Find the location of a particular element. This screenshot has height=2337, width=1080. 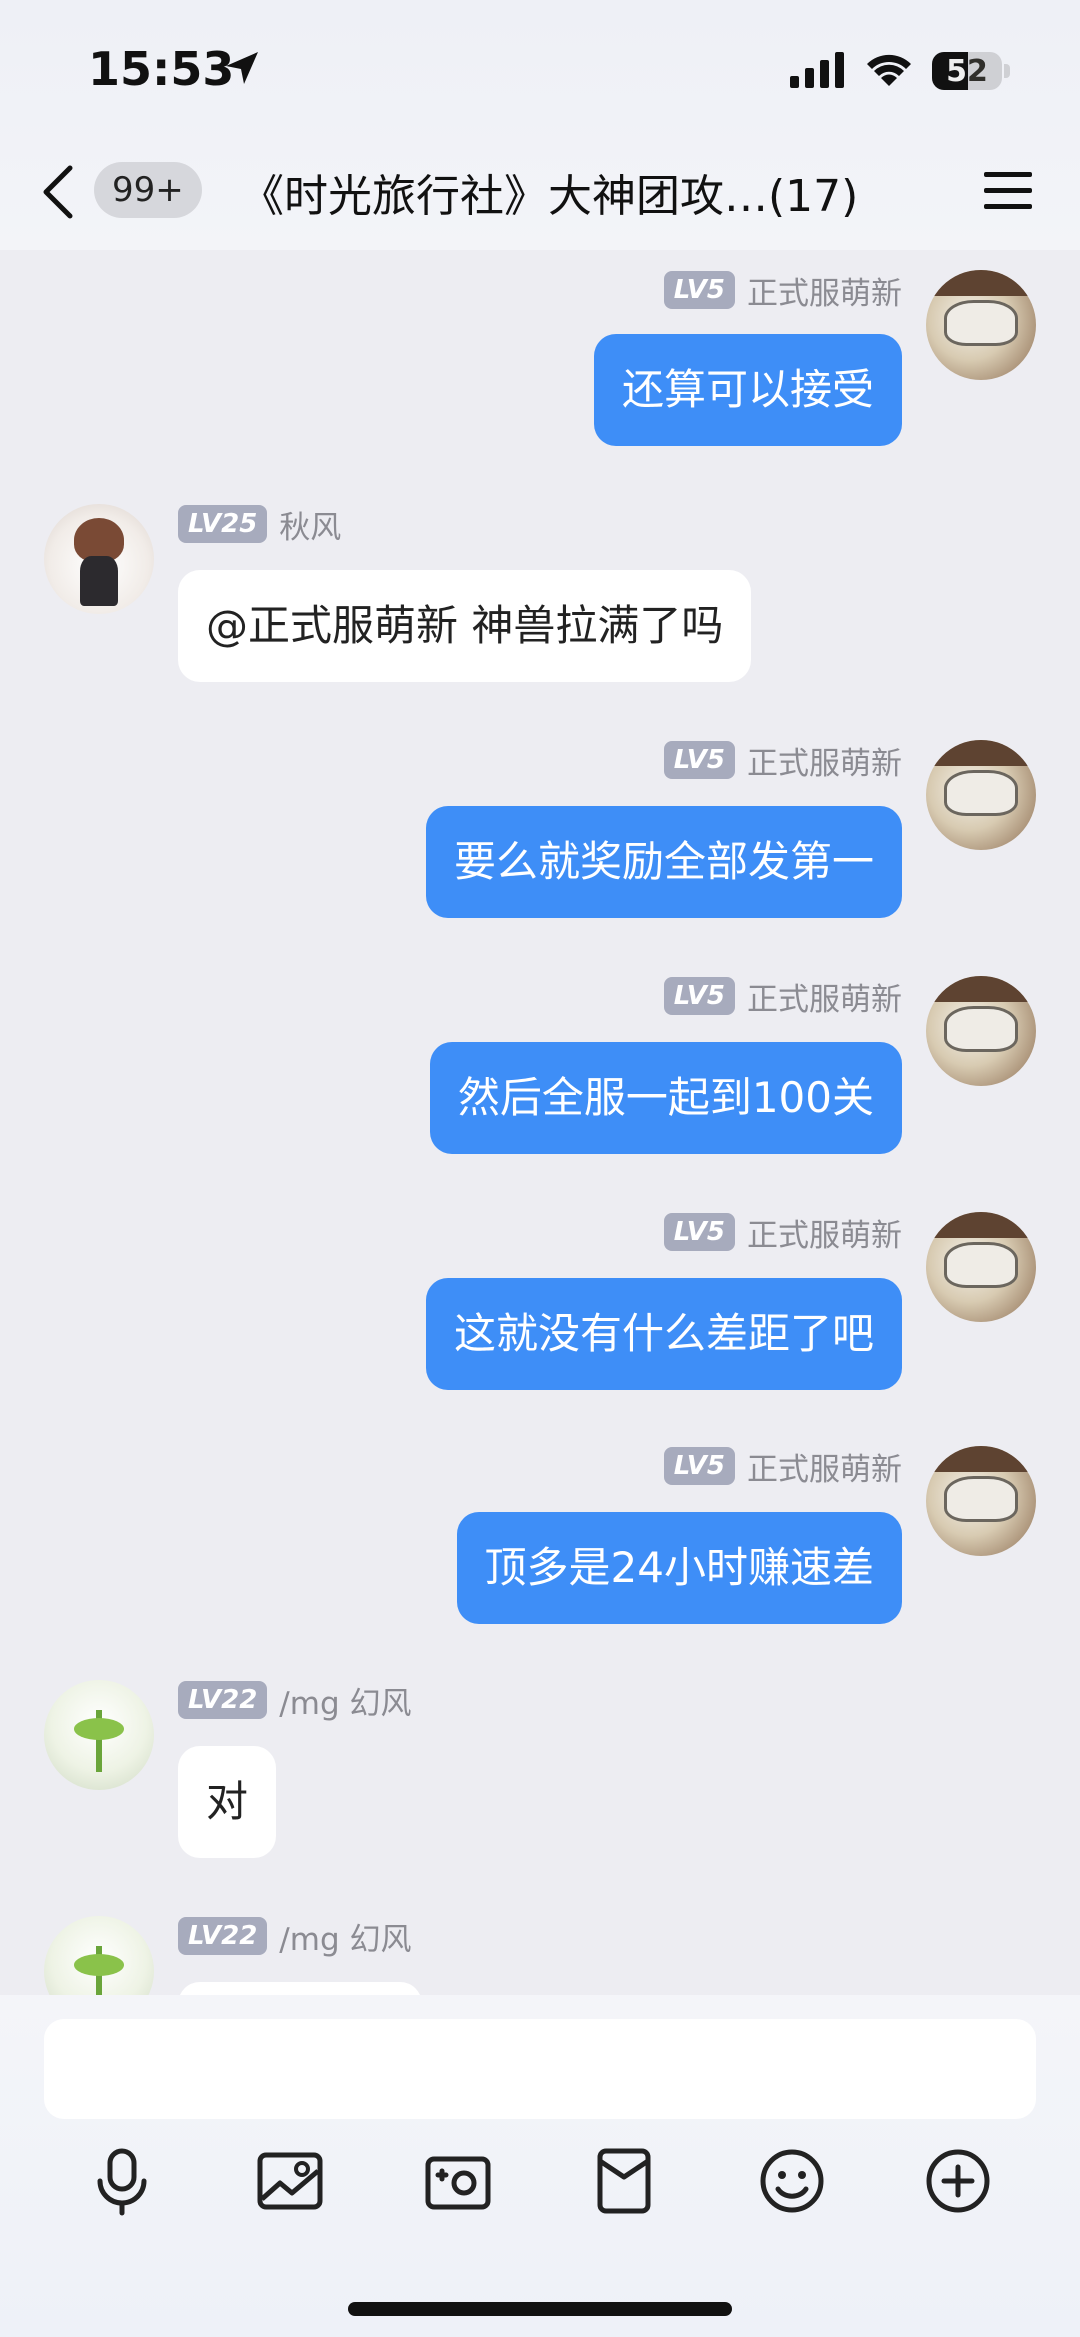

camera-icon is located at coordinates (458, 2181).